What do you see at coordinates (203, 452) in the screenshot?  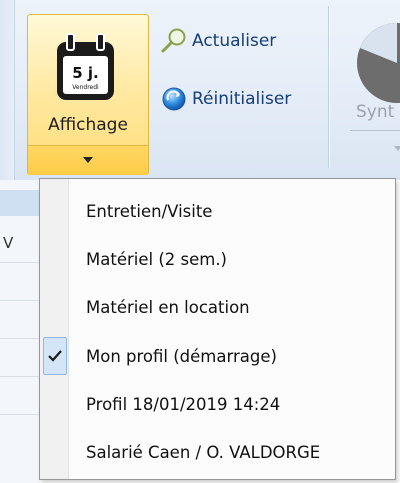 I see `menu-item-label: Salarié Caen / O. VALDORGE` at bounding box center [203, 452].